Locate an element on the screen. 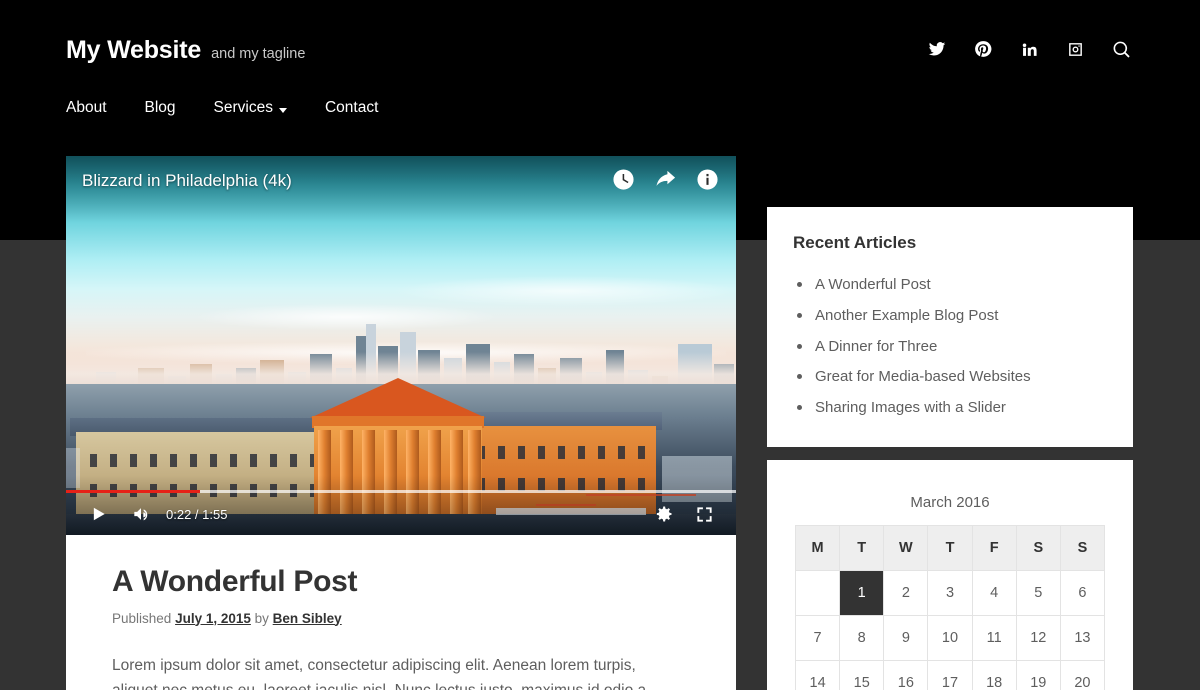 This screenshot has width=1200, height=690. calendar-week-row: 123456 is located at coordinates (950, 593).